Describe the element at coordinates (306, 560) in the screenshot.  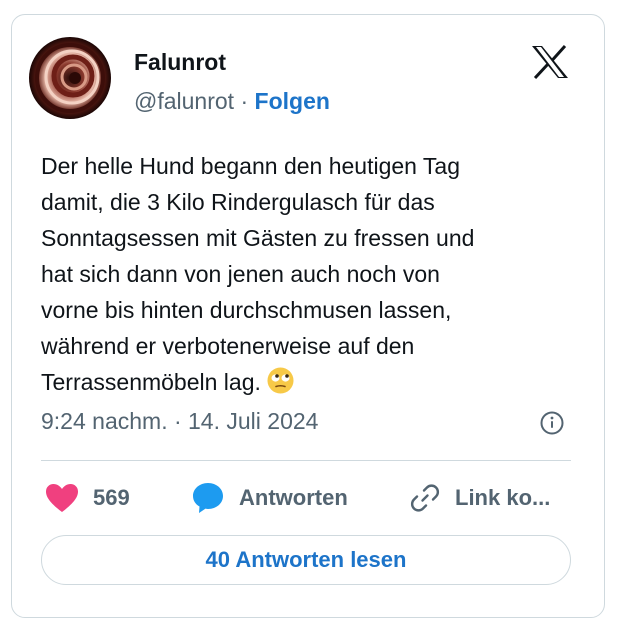
I see `read-replies-button: 40 Antworten lesen` at that location.